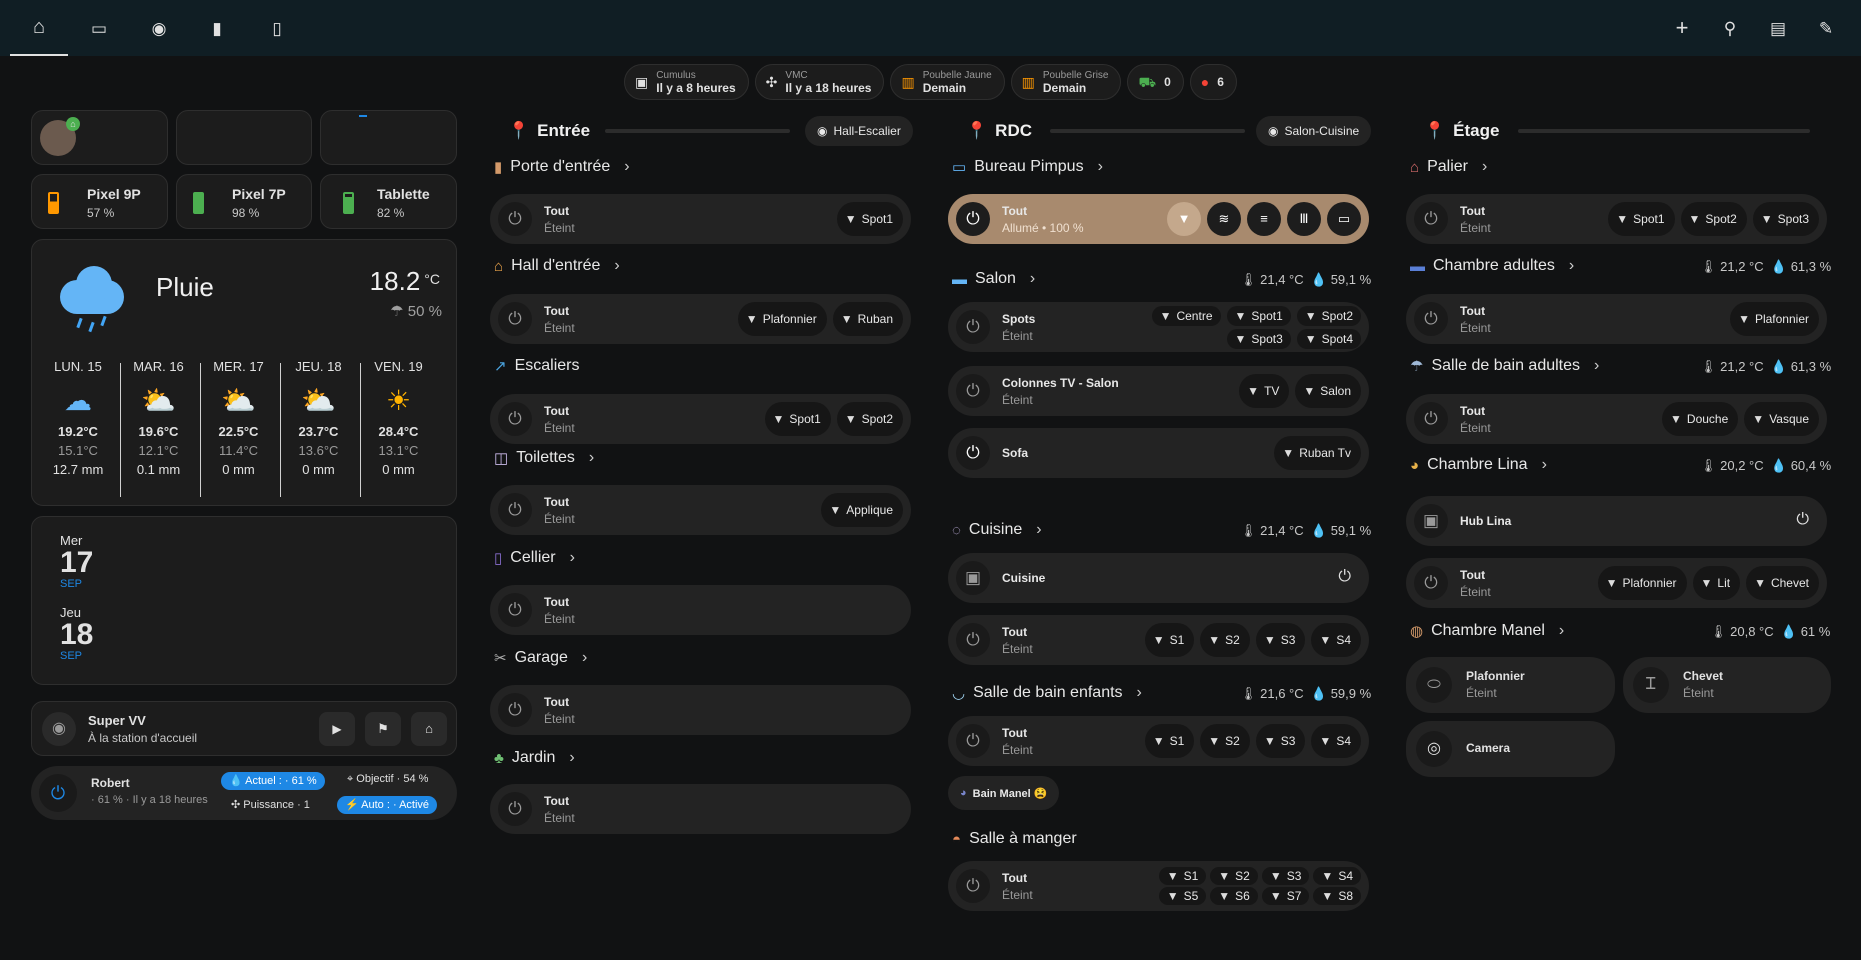  What do you see at coordinates (277, 28) in the screenshot?
I see `nav-tablet-tab: ▯` at bounding box center [277, 28].